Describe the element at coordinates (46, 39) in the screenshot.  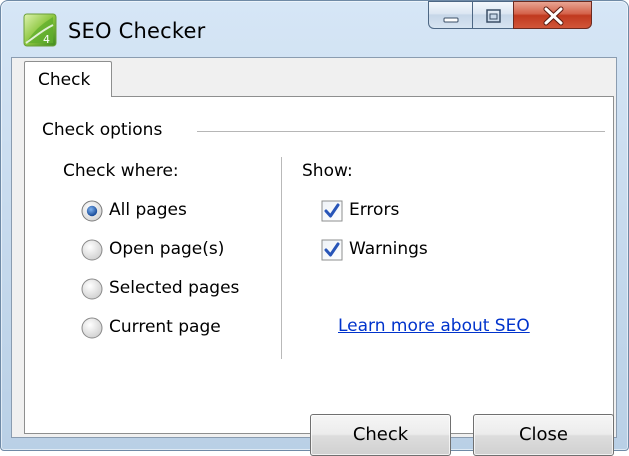
I see `svg-text: 4` at that location.